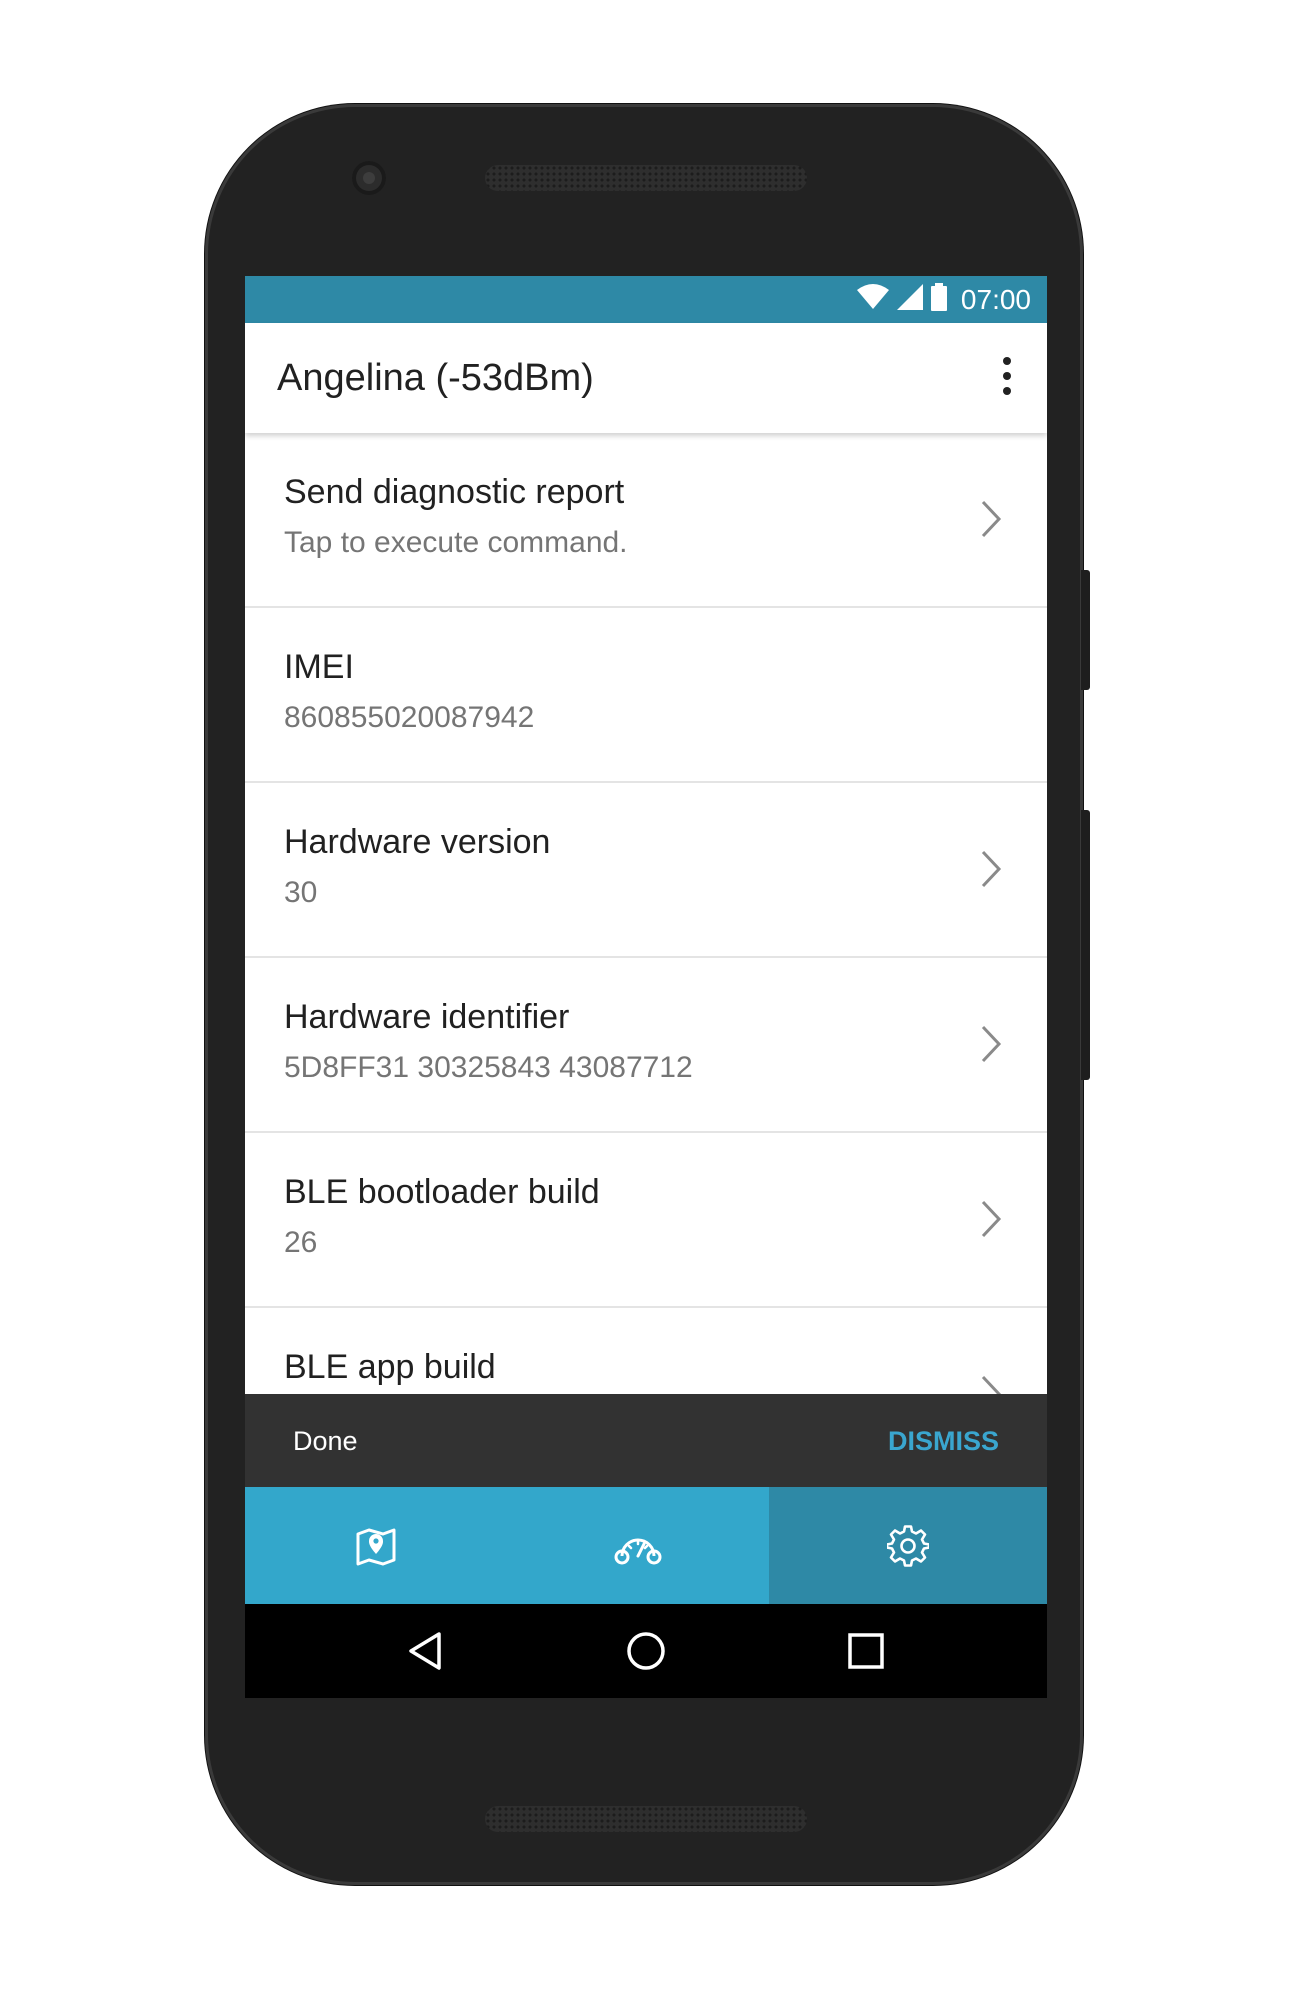 Image resolution: width=1300 pixels, height=2000 pixels. What do you see at coordinates (638, 1551) in the screenshot?
I see `dashboard-gauge-icon` at bounding box center [638, 1551].